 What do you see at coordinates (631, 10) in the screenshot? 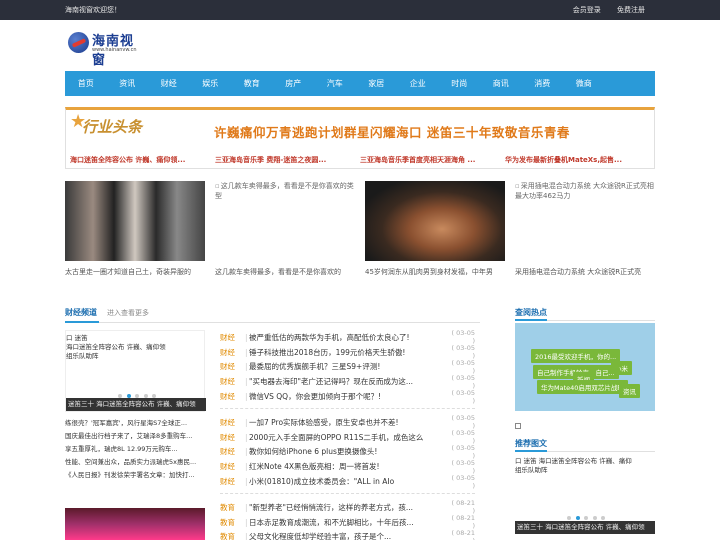
I see `register-link: 免费注册` at bounding box center [631, 10].